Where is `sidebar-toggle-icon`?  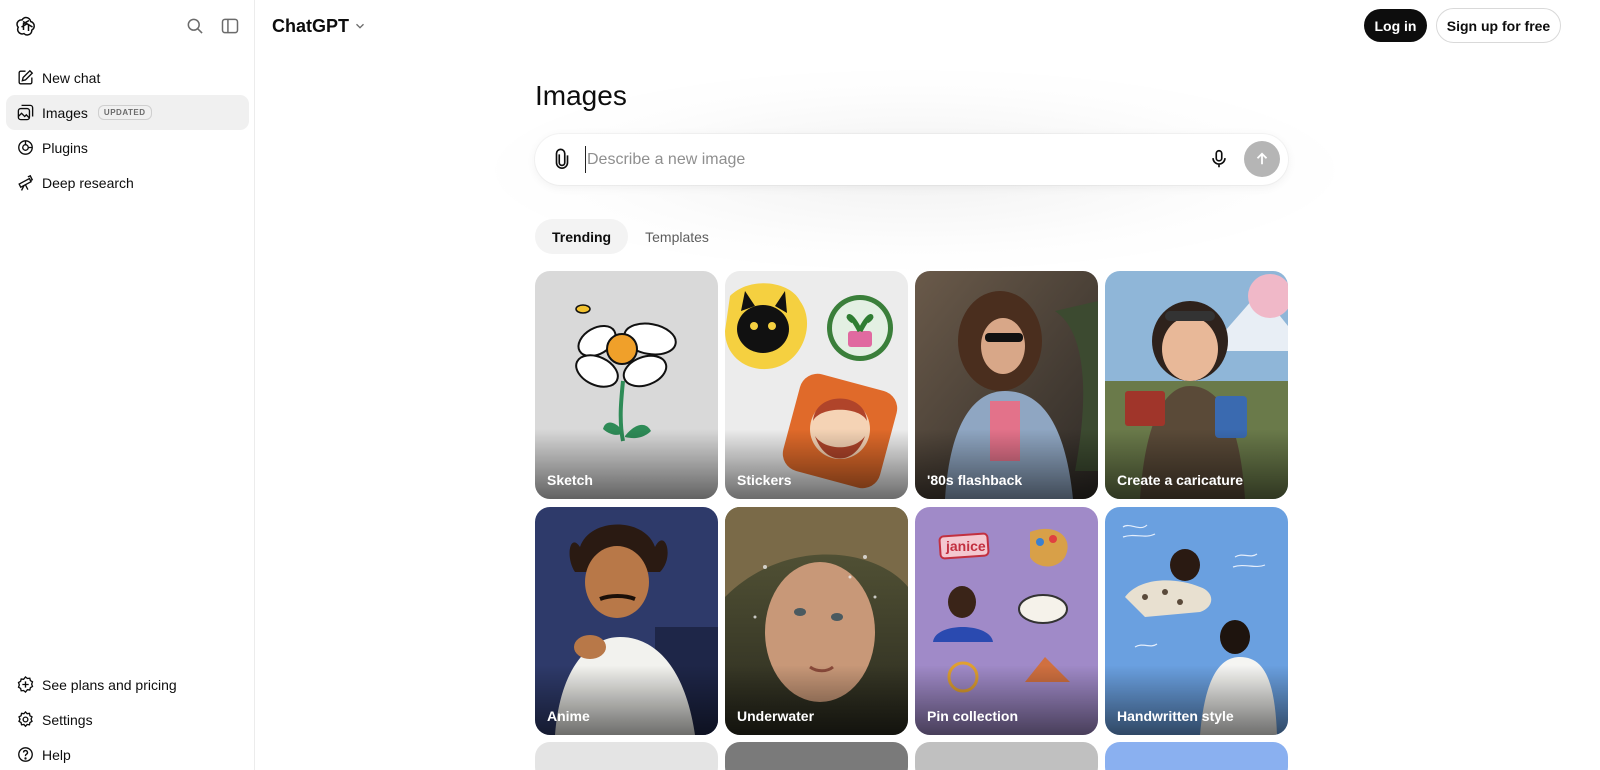 sidebar-toggle-icon is located at coordinates (230, 26).